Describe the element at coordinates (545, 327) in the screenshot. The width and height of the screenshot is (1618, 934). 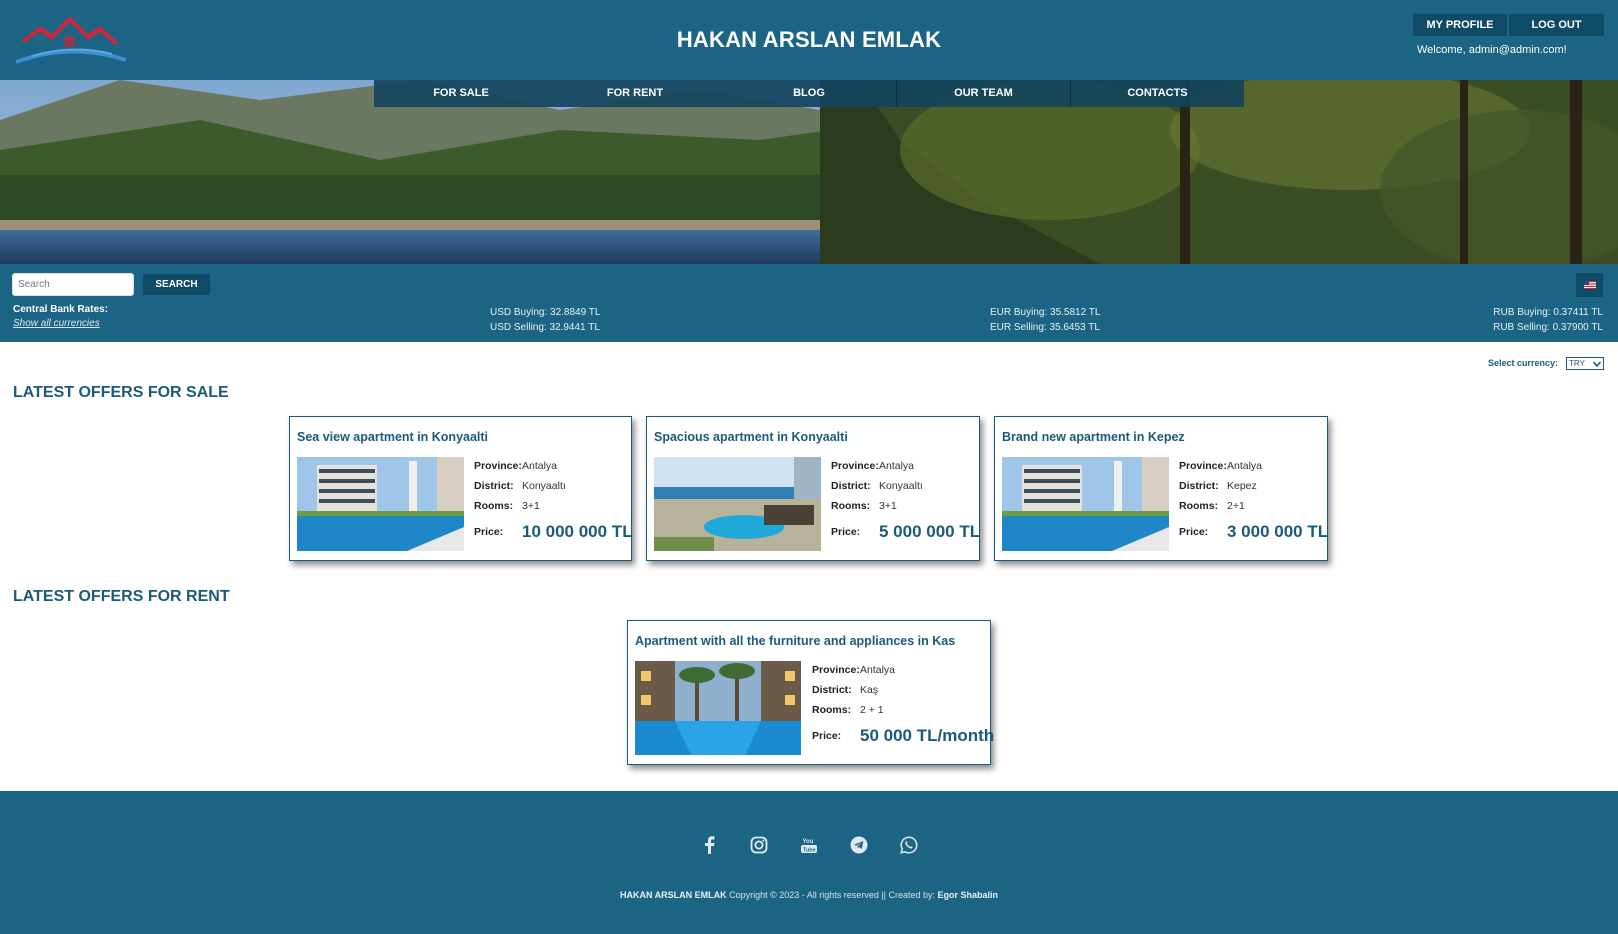
I see `usd-selling: USD Selling: 32.9441 TL` at that location.